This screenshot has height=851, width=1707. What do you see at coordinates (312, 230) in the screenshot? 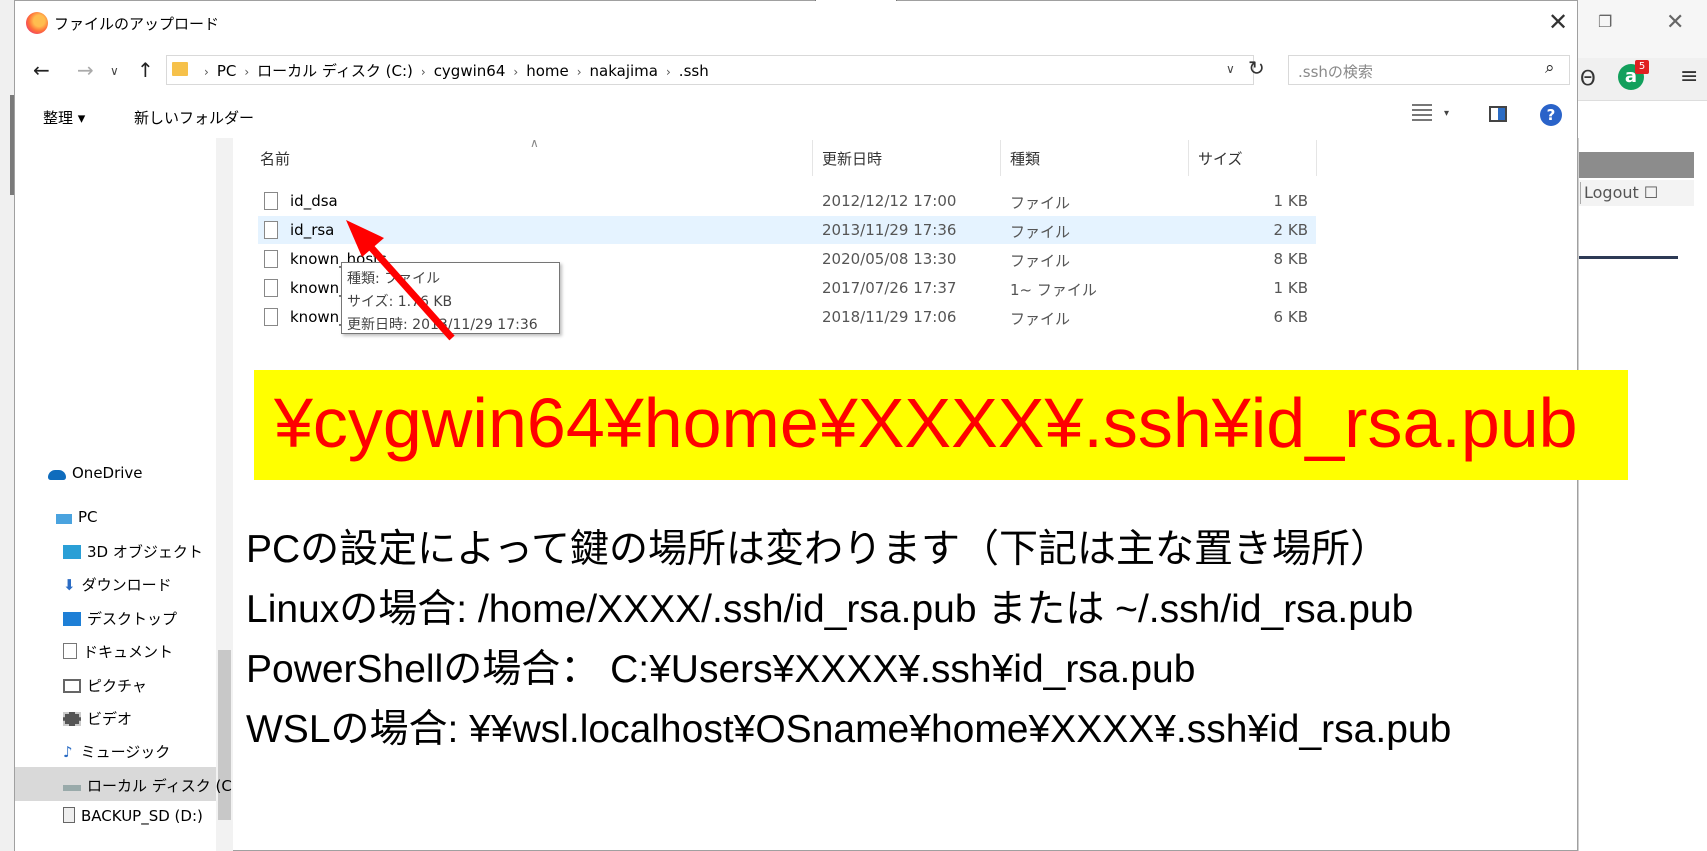
I see `file-name: id_rsa` at bounding box center [312, 230].